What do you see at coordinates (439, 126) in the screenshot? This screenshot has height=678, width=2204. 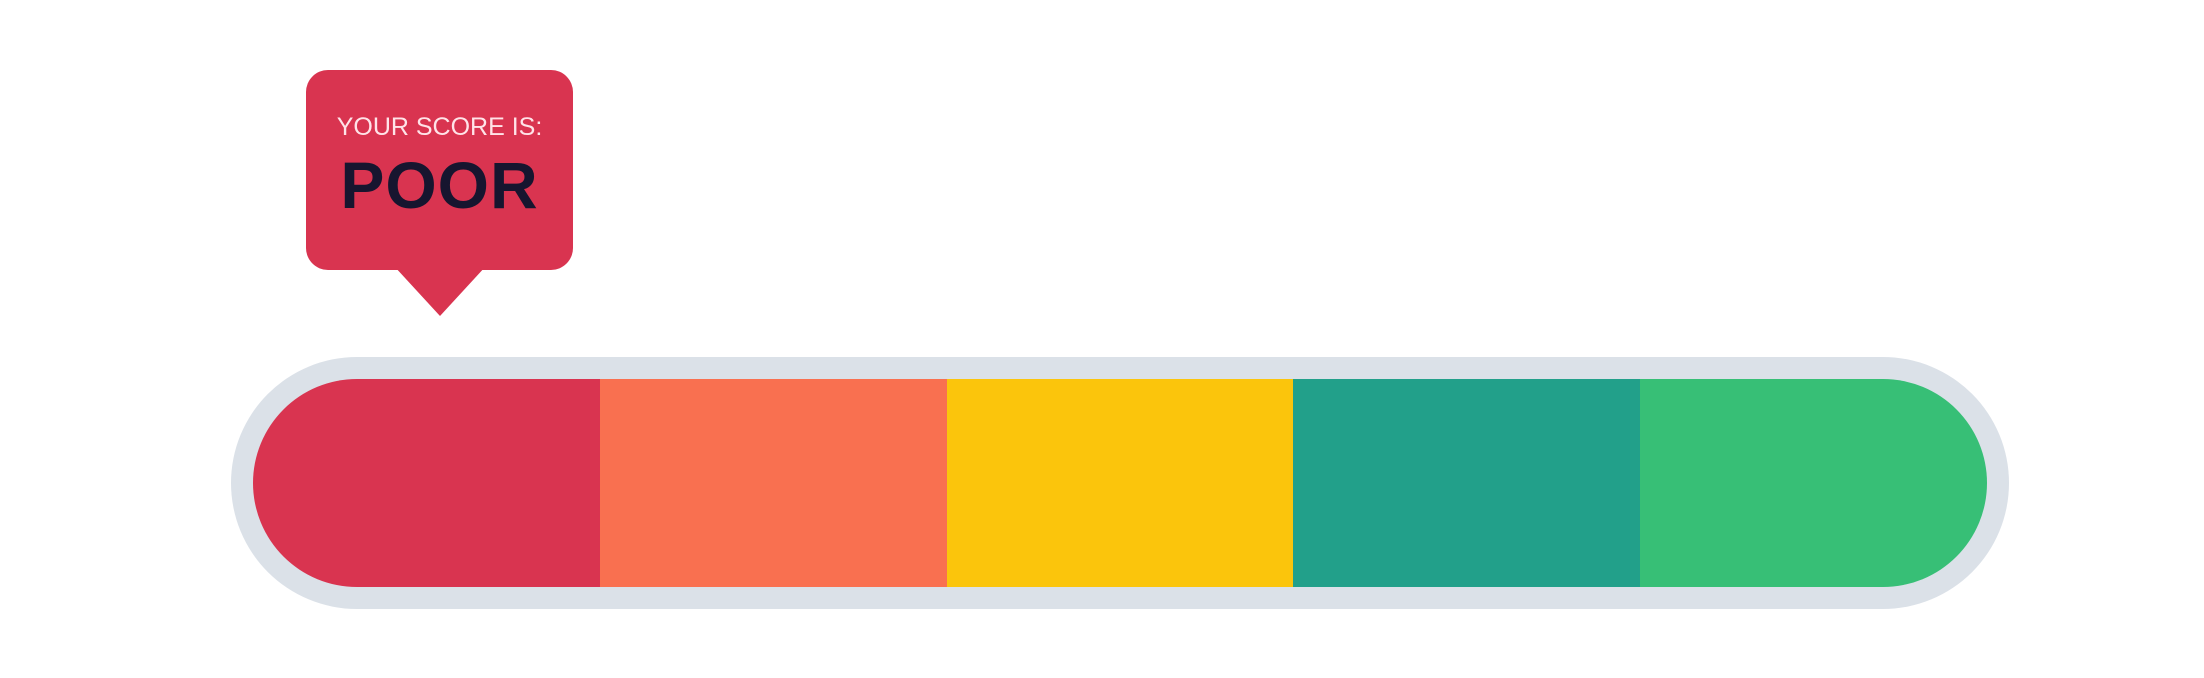 I see `score-caption: YOUR SCORE IS:` at bounding box center [439, 126].